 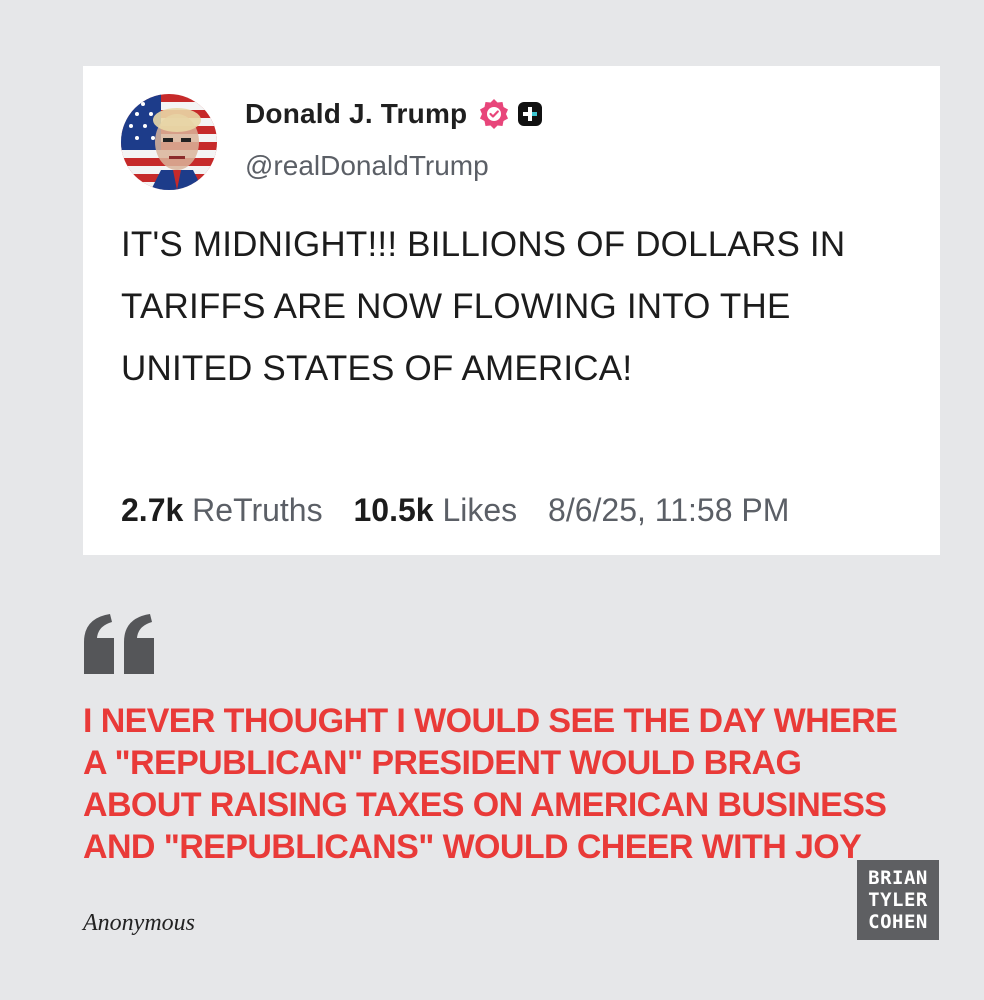 I want to click on likes-count: 10.5k, so click(x=393, y=510).